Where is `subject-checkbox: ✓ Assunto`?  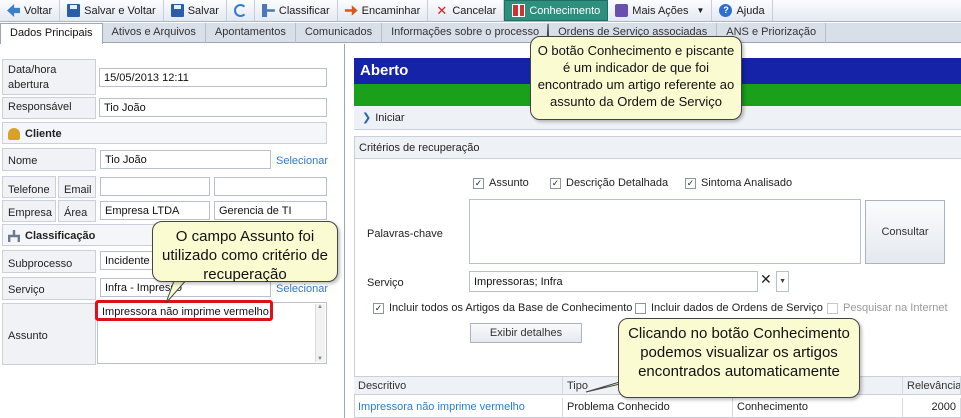
subject-checkbox: ✓ Assunto is located at coordinates (501, 183).